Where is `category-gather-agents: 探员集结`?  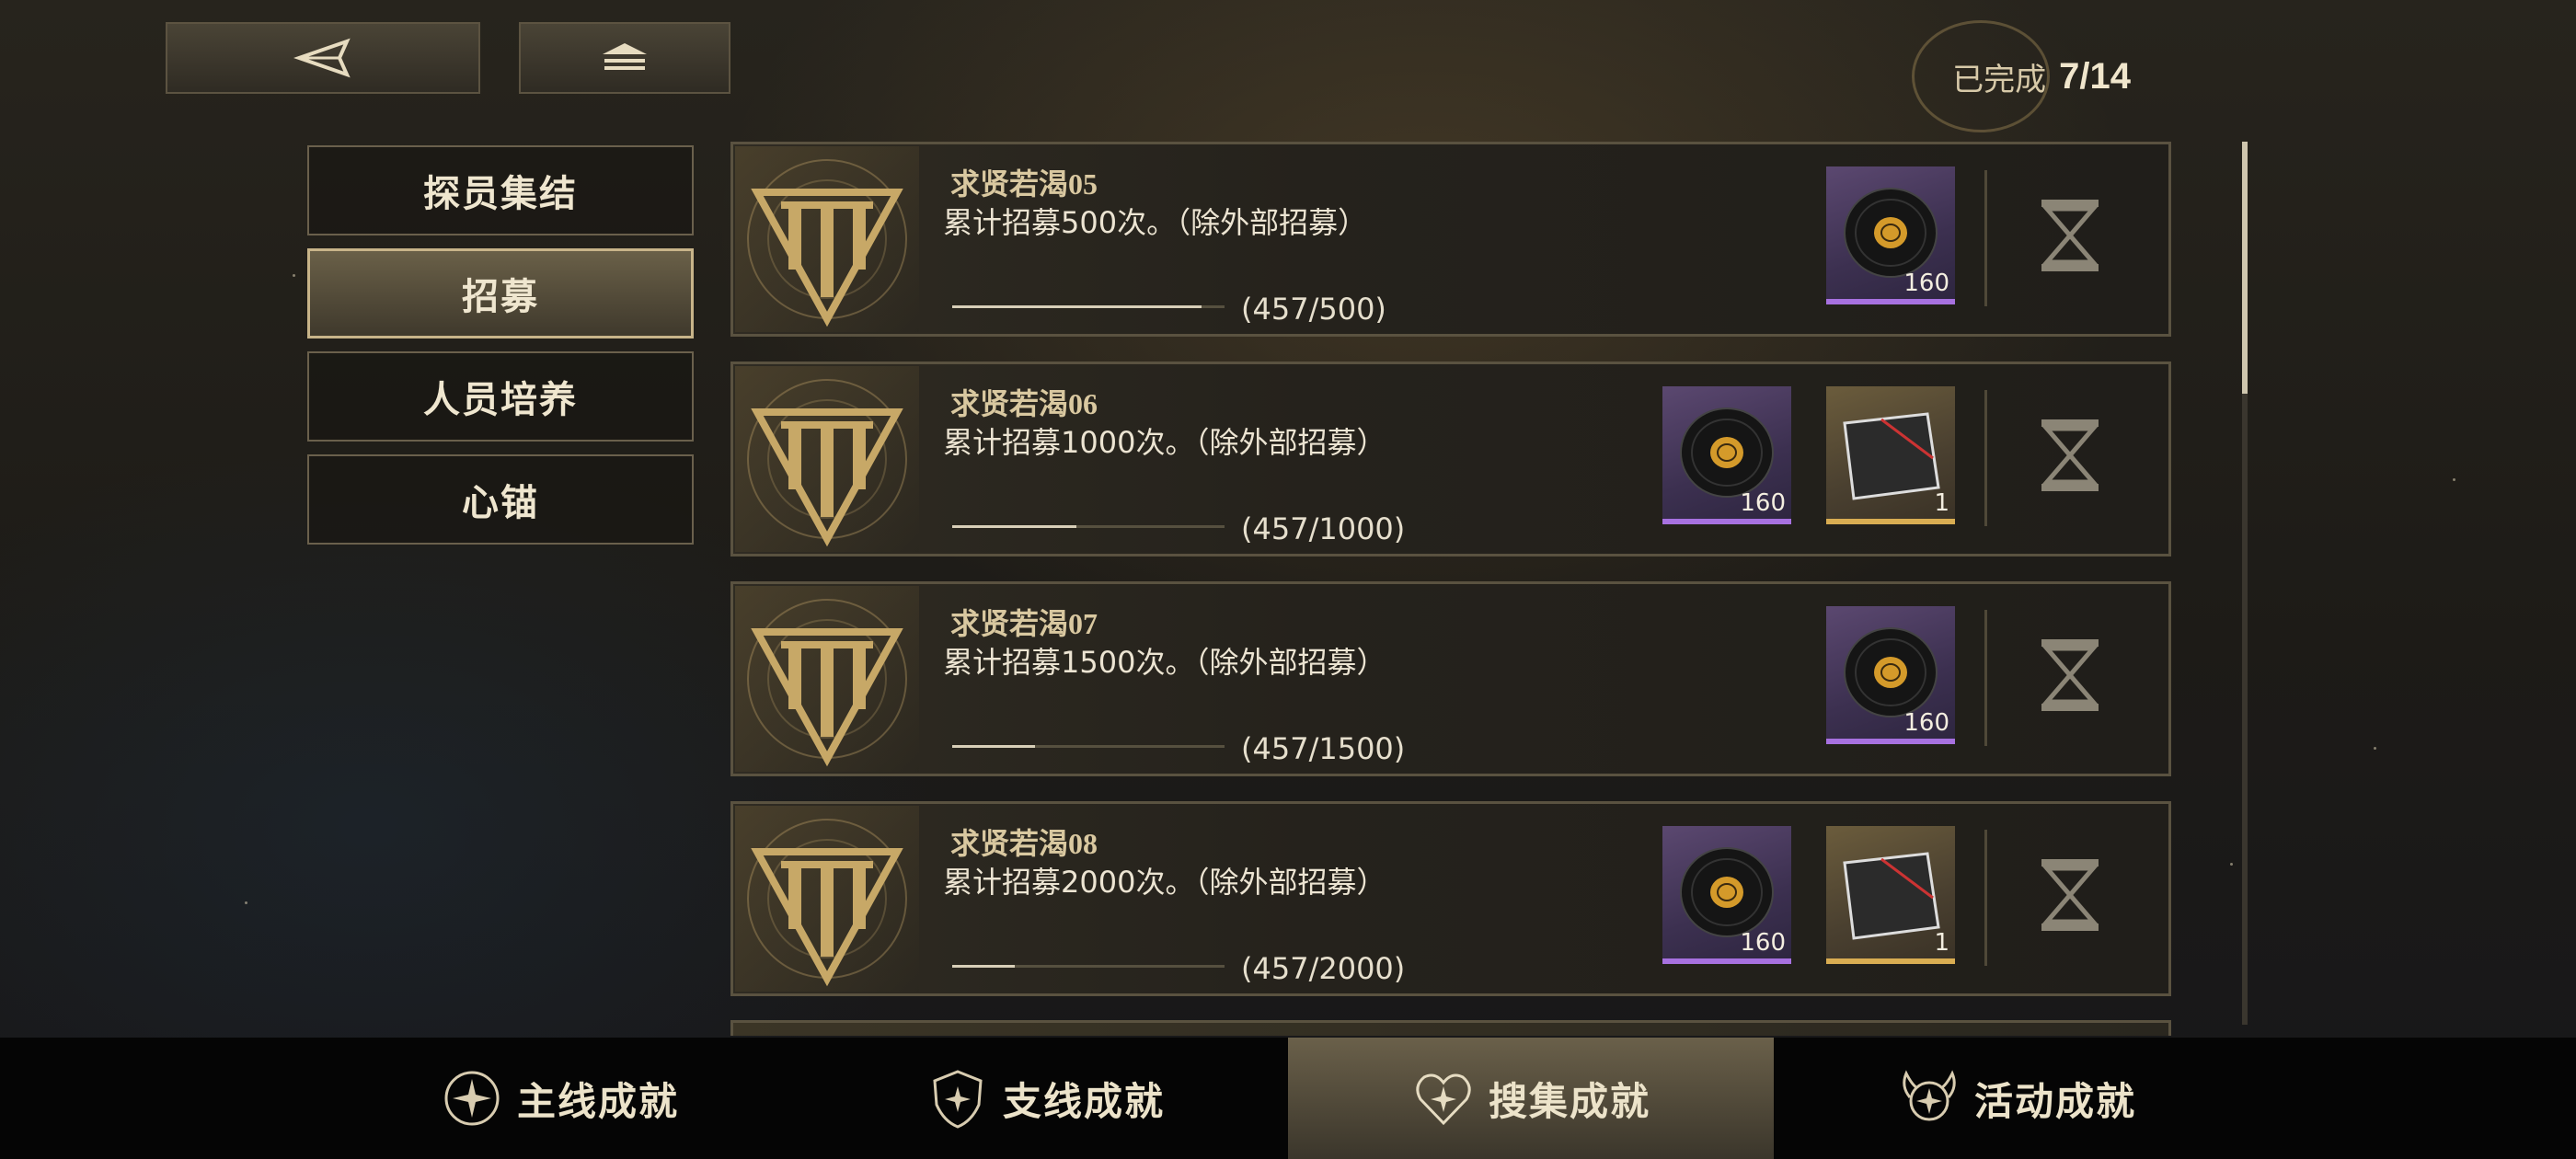
category-gather-agents: 探员集结 is located at coordinates (500, 190).